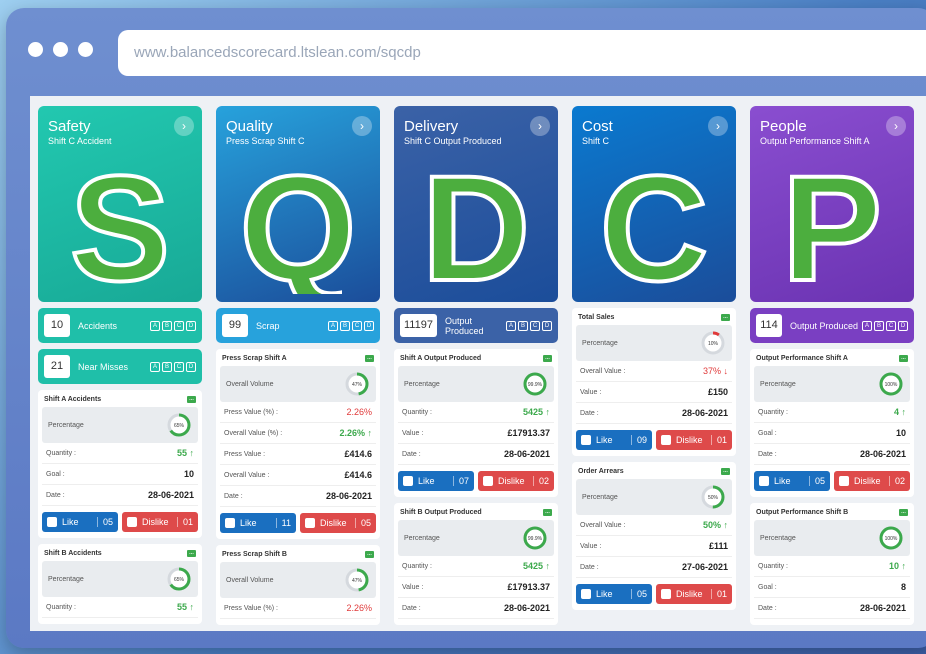  I want to click on like-count: 05, so click(104, 522).